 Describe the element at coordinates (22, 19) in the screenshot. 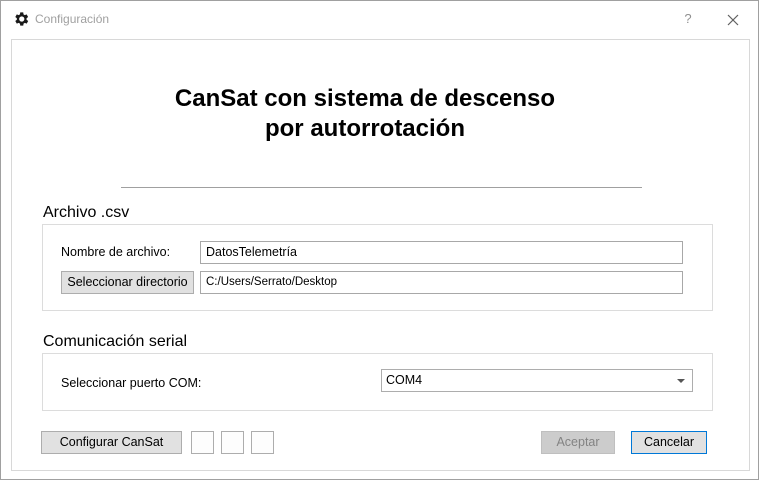

I see `gear-icon` at that location.